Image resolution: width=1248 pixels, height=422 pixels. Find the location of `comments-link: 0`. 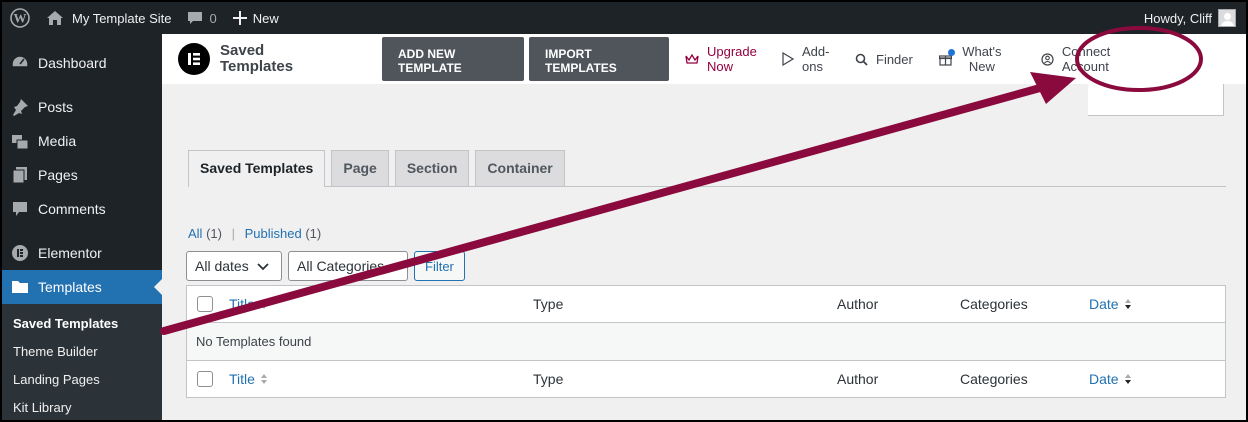

comments-link: 0 is located at coordinates (201, 18).